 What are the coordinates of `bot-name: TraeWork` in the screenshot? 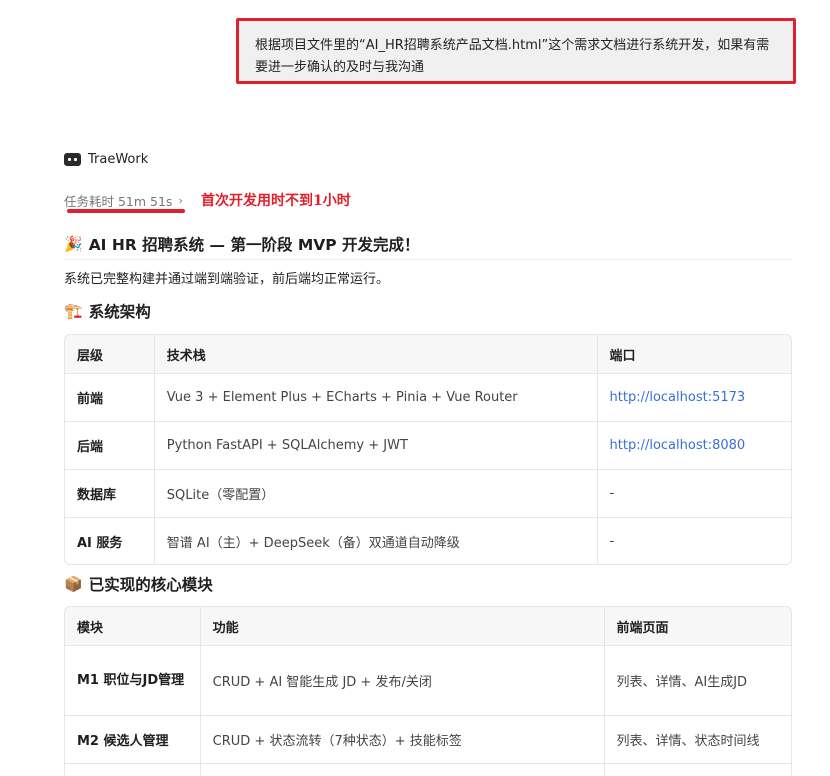 It's located at (118, 159).